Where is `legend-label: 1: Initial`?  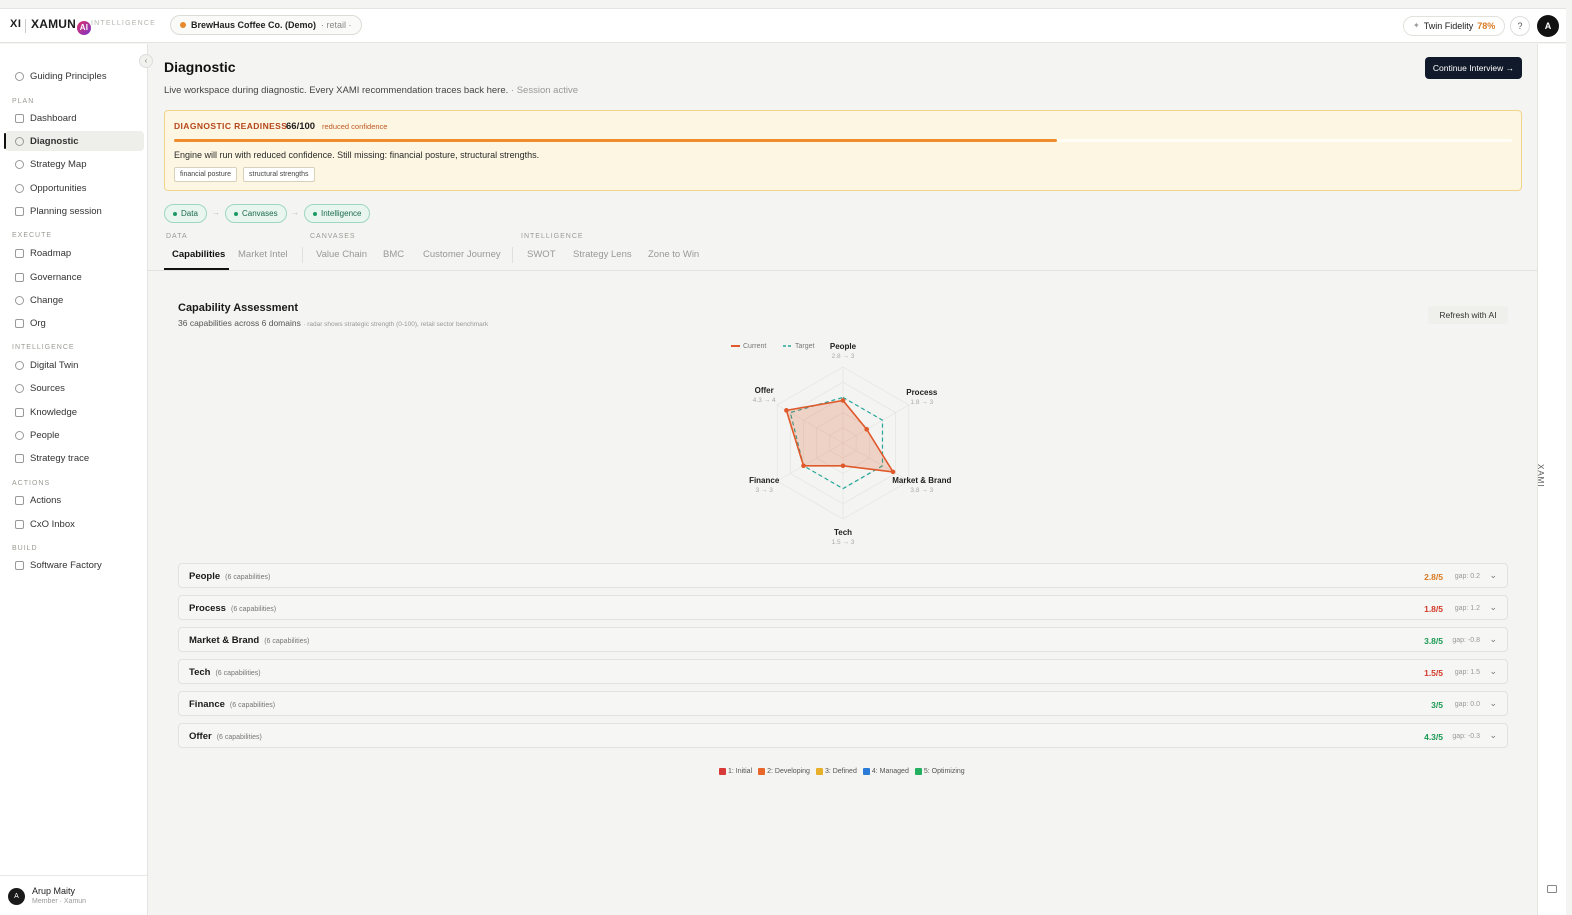 legend-label: 1: Initial is located at coordinates (740, 771).